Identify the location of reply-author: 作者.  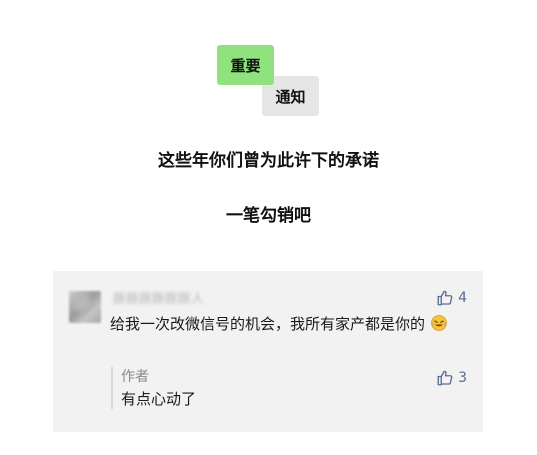
(135, 377).